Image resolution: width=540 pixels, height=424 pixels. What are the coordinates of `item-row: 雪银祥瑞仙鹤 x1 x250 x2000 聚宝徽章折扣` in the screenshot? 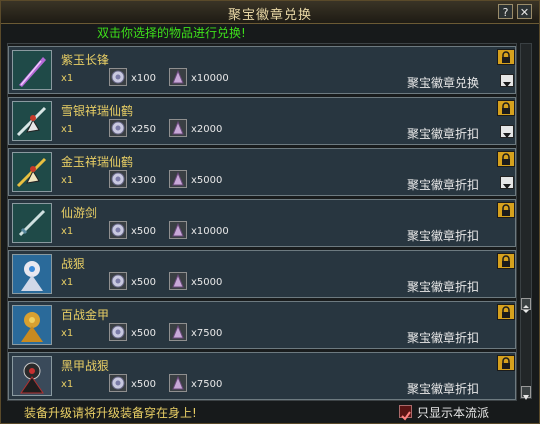 It's located at (262, 121).